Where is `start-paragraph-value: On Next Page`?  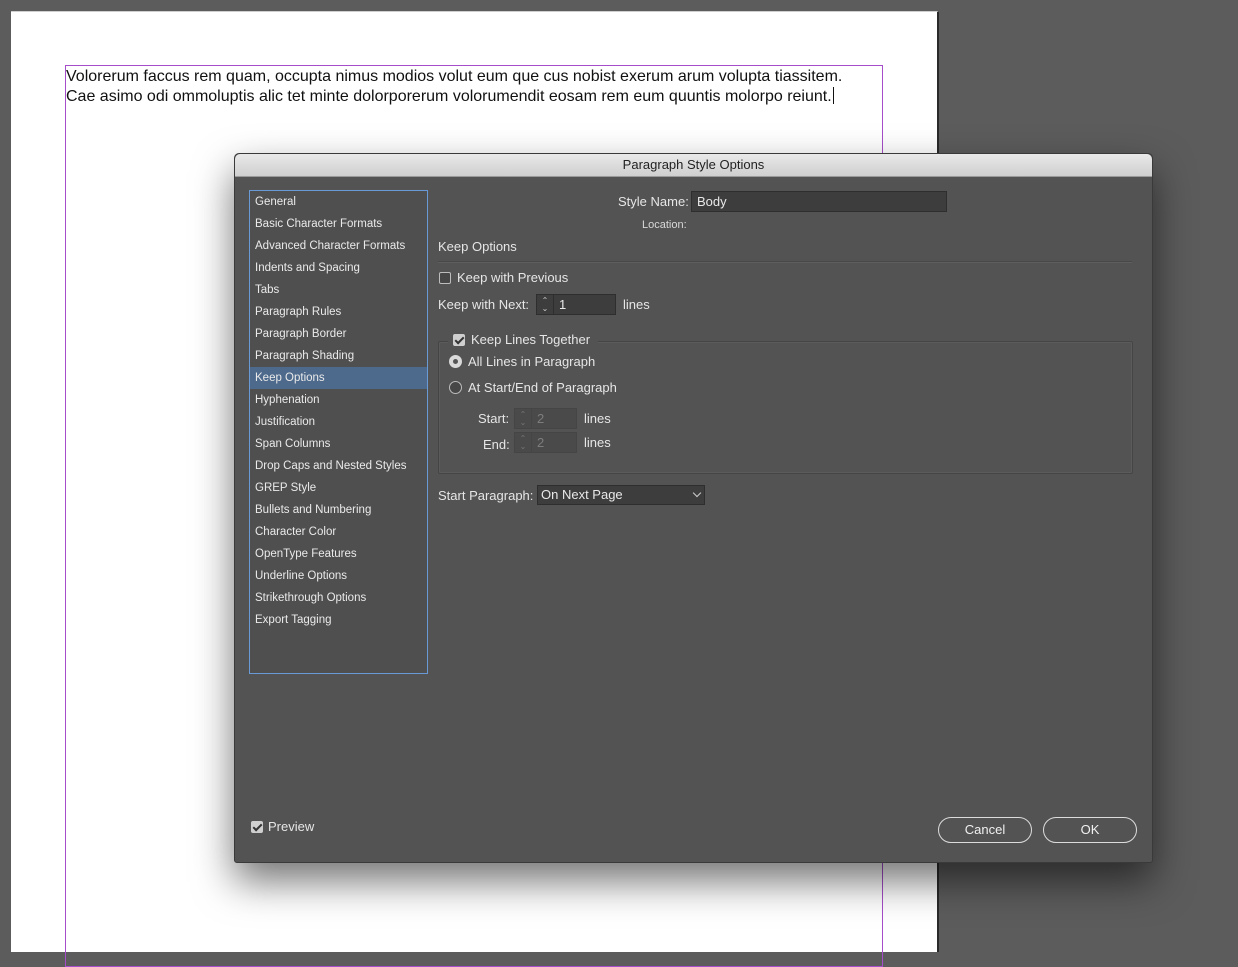 start-paragraph-value: On Next Page is located at coordinates (582, 494).